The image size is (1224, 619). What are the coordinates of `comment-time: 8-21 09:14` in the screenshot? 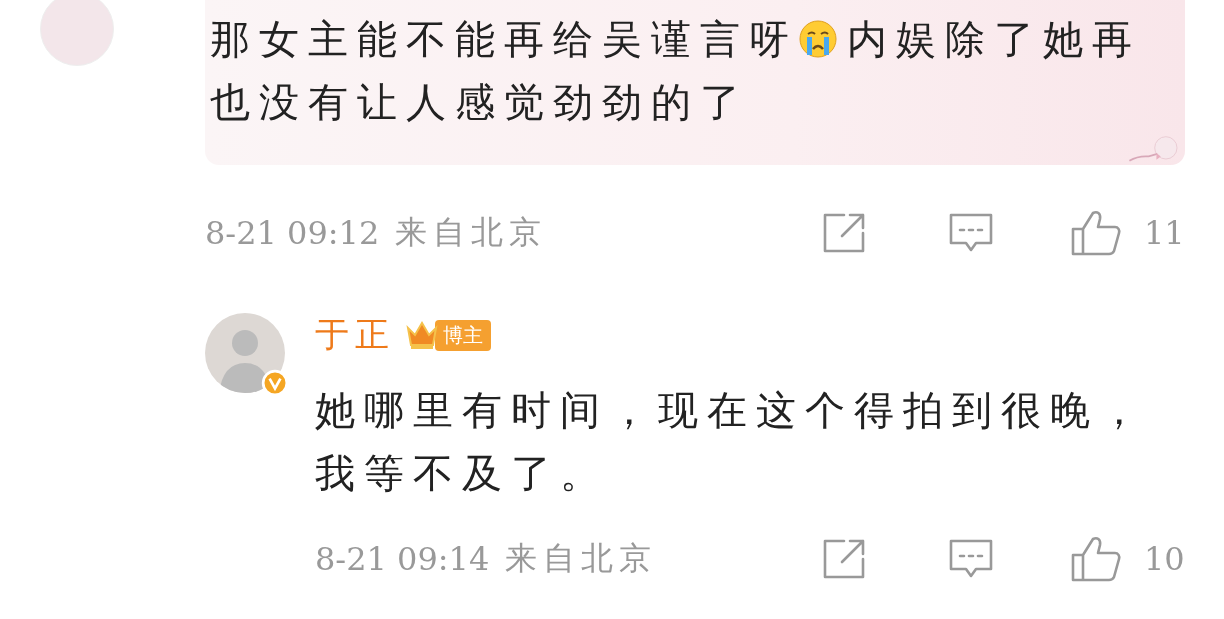 It's located at (402, 559).